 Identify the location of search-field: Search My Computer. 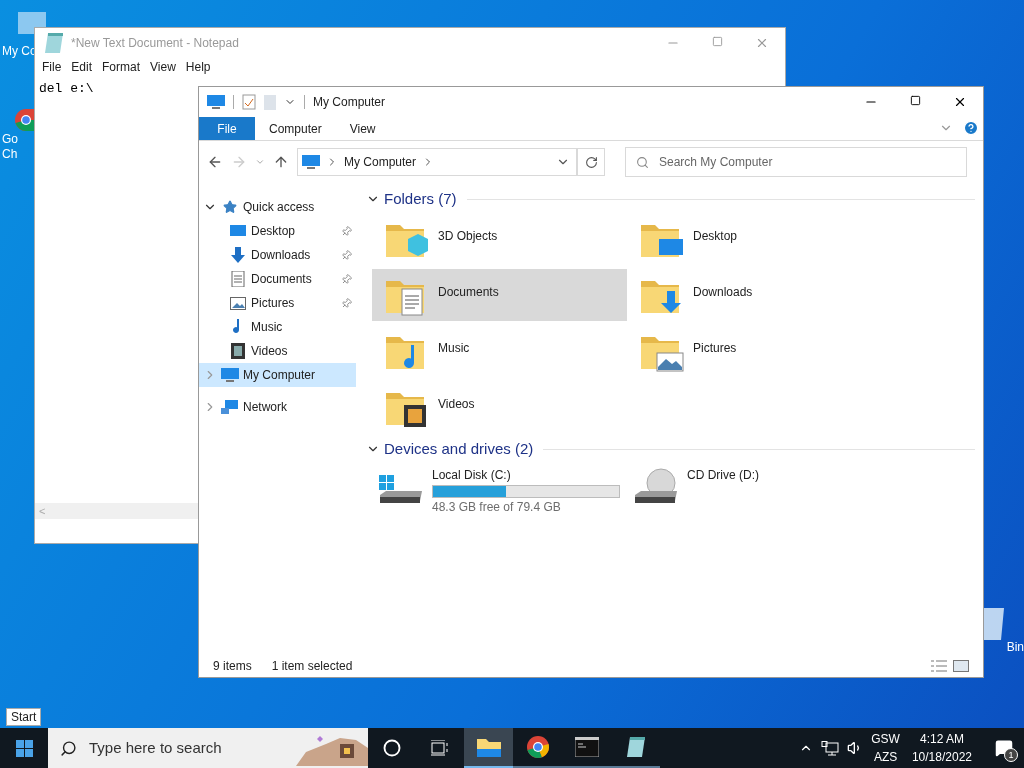
(796, 162).